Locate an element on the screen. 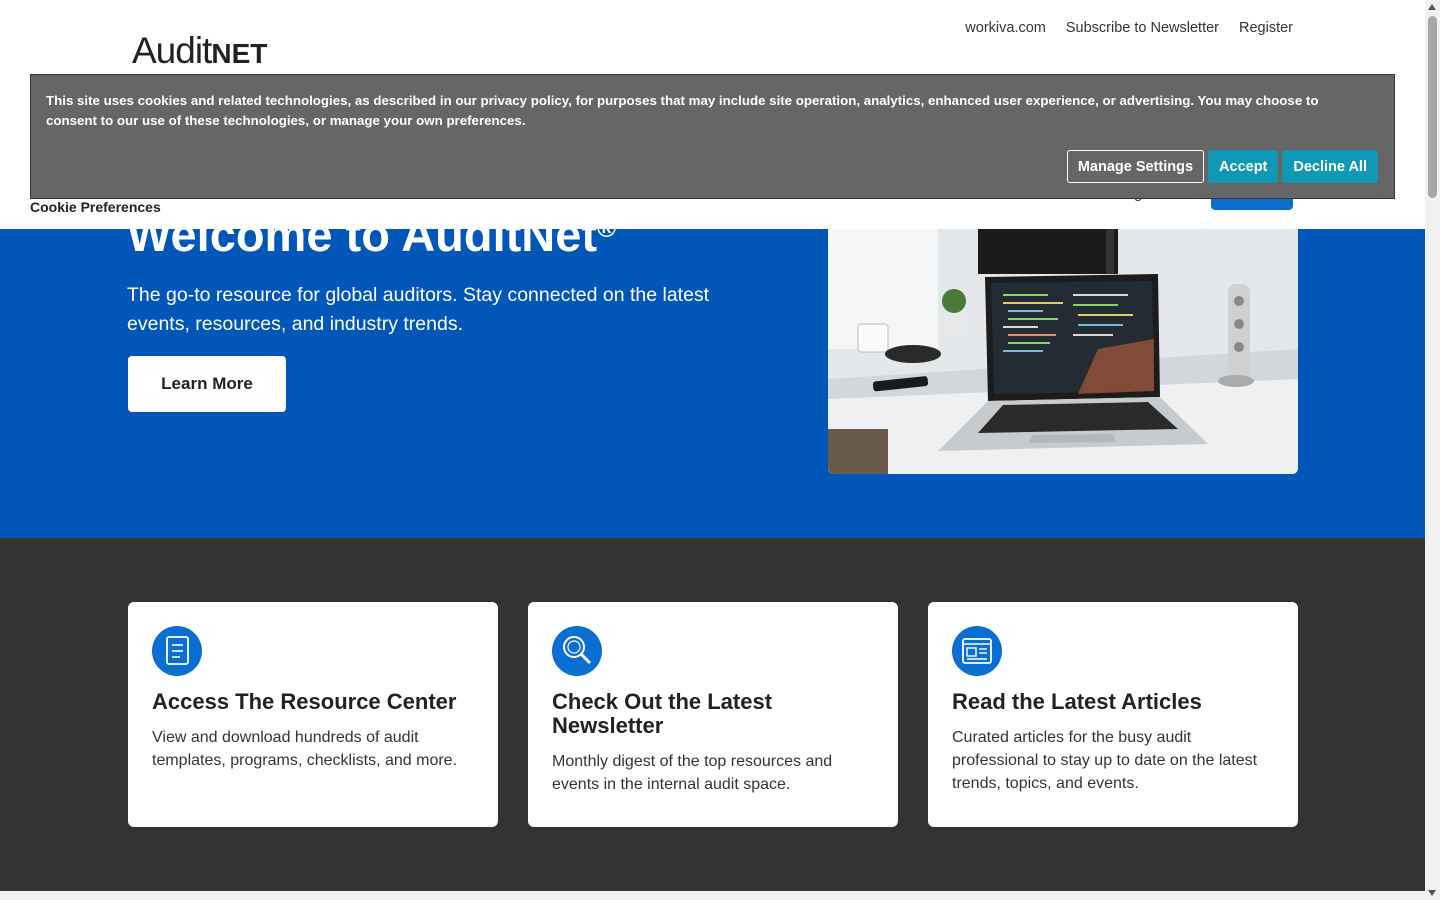 This screenshot has height=900, width=1440. document-icon is located at coordinates (177, 651).